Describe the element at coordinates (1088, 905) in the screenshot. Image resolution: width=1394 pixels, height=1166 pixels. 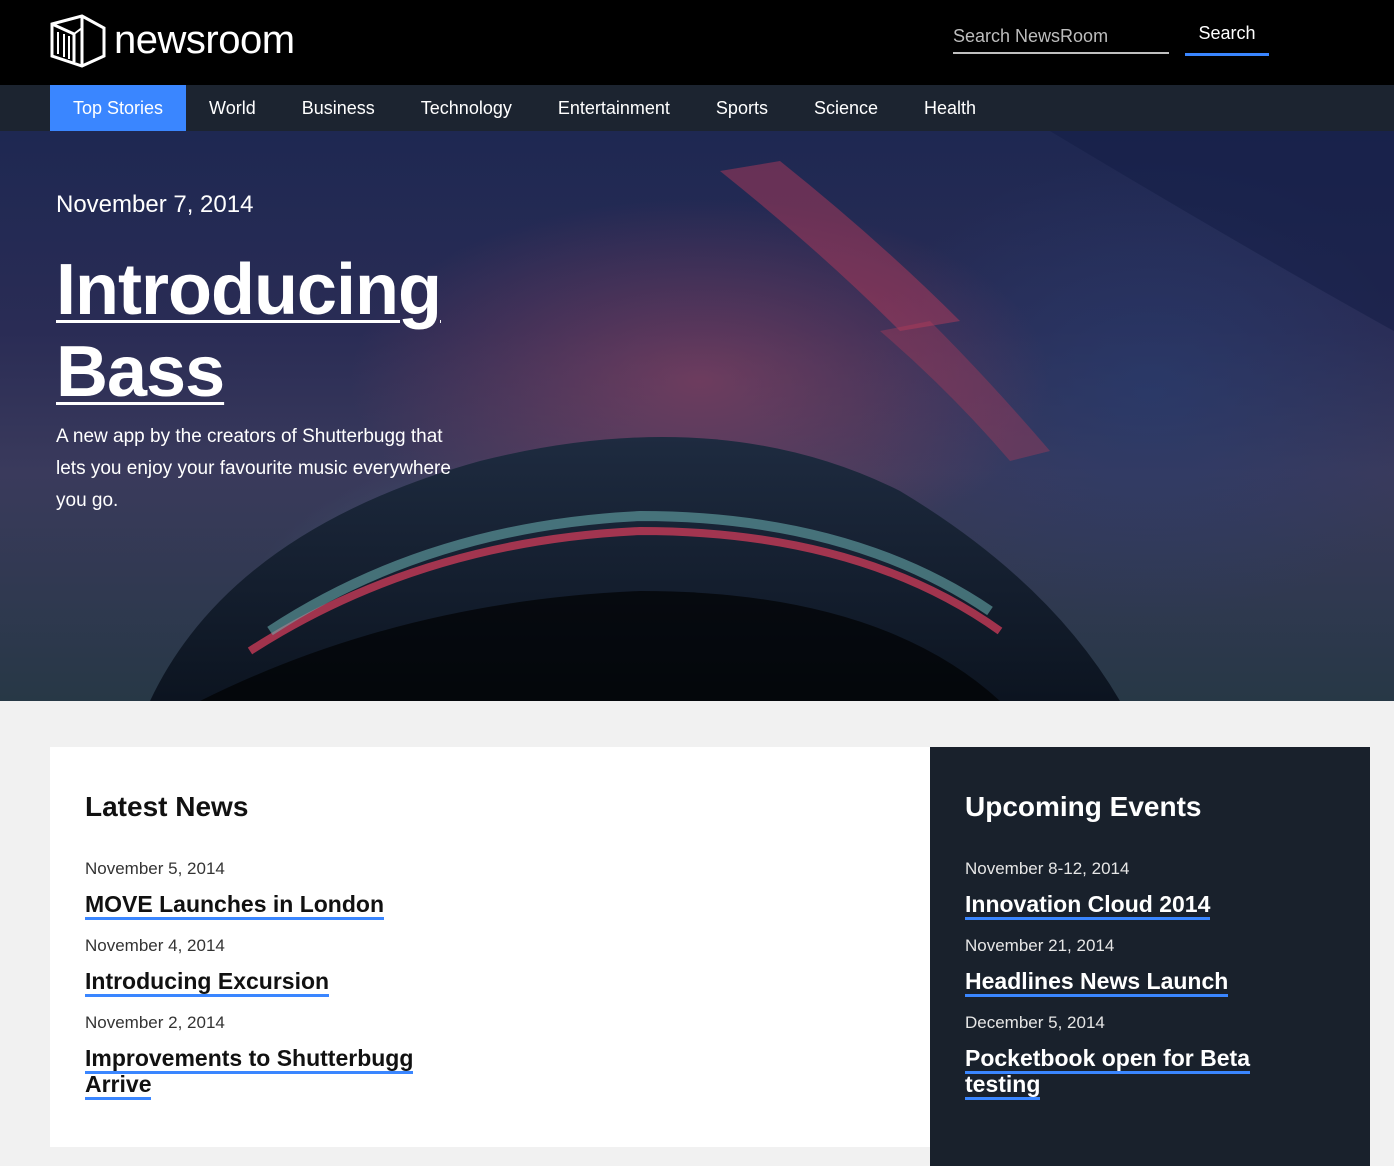
I see `event-link: Innovation Cloud 2014` at that location.